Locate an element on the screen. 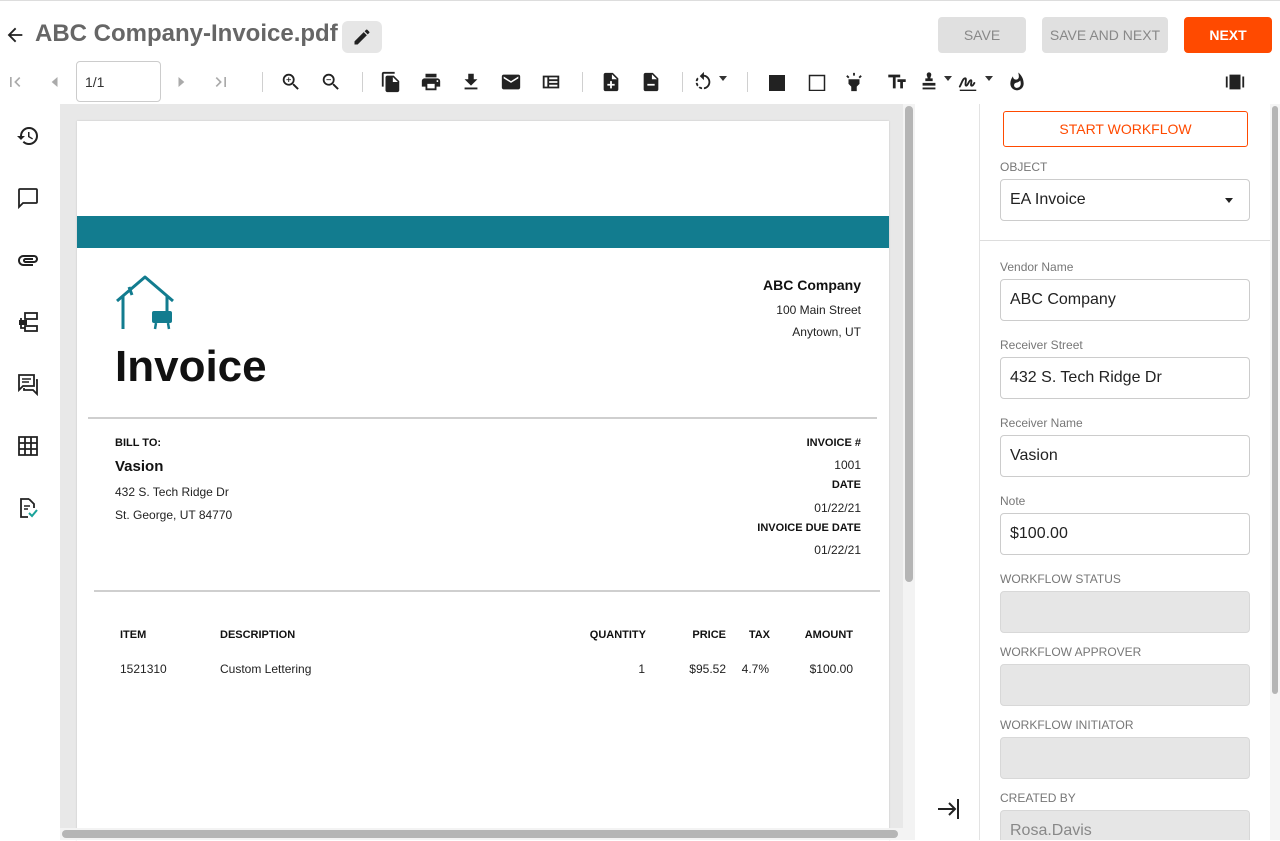 This screenshot has height=841, width=1280. created-by-field: Rosa.Davis is located at coordinates (1125, 825).